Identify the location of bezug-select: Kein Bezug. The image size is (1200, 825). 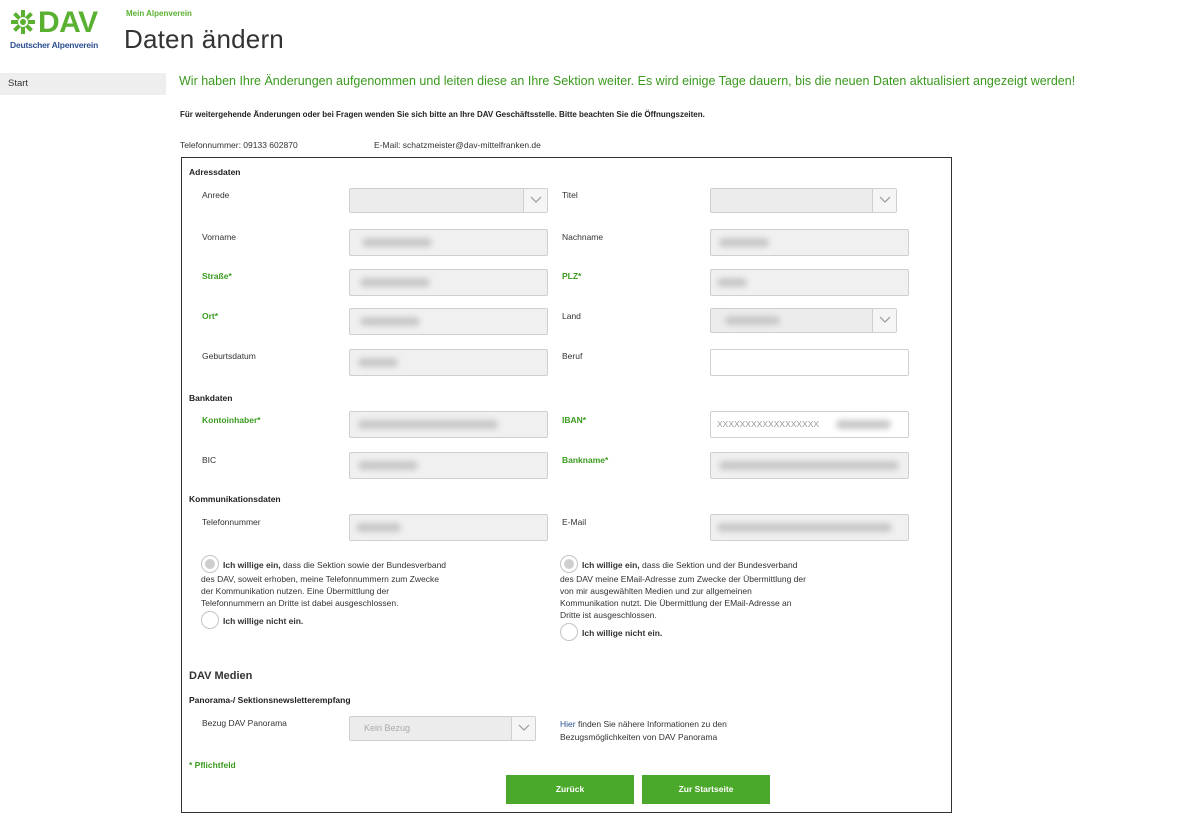
(442, 728).